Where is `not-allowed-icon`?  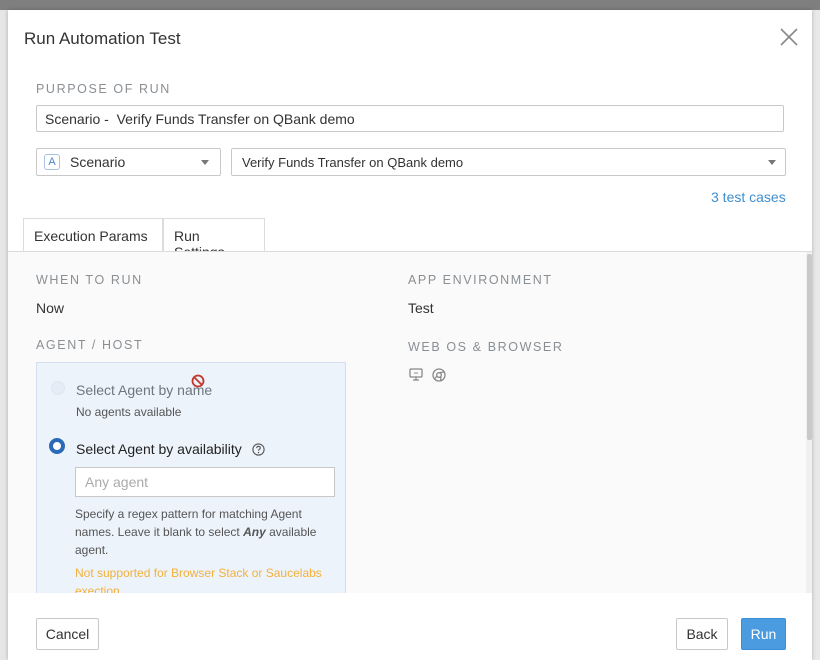
not-allowed-icon is located at coordinates (198, 381).